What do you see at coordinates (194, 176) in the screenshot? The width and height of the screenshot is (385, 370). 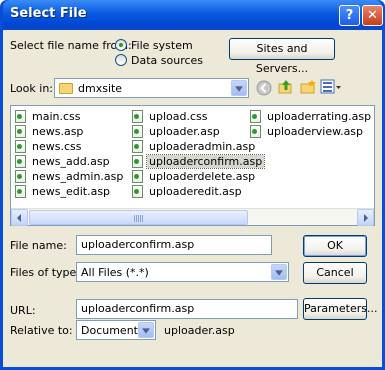 I see `file-item: uploaderdelete.asp` at bounding box center [194, 176].